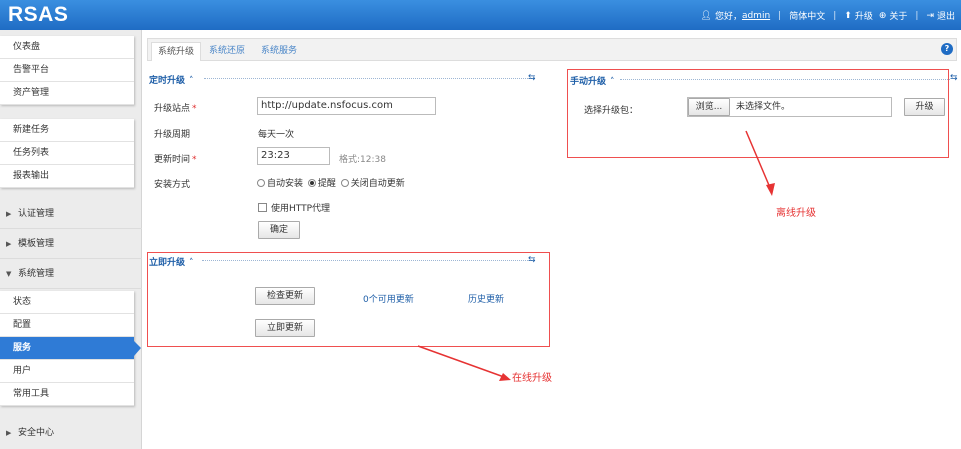 This screenshot has width=961, height=449. I want to click on time-format-hint: 格式:12:38, so click(362, 160).